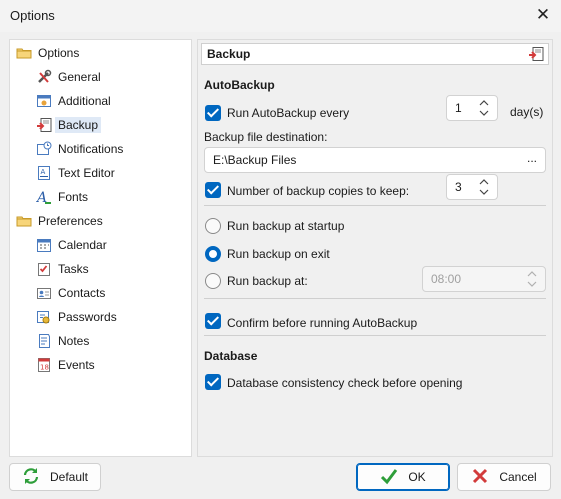  What do you see at coordinates (280, 16) in the screenshot?
I see `title-bar: Options ✕` at bounding box center [280, 16].